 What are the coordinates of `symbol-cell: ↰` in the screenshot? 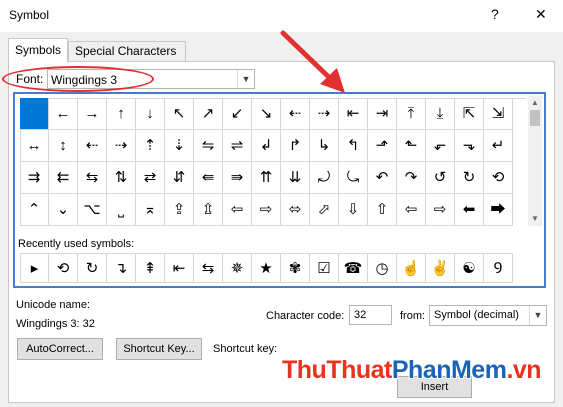 It's located at (353, 146).